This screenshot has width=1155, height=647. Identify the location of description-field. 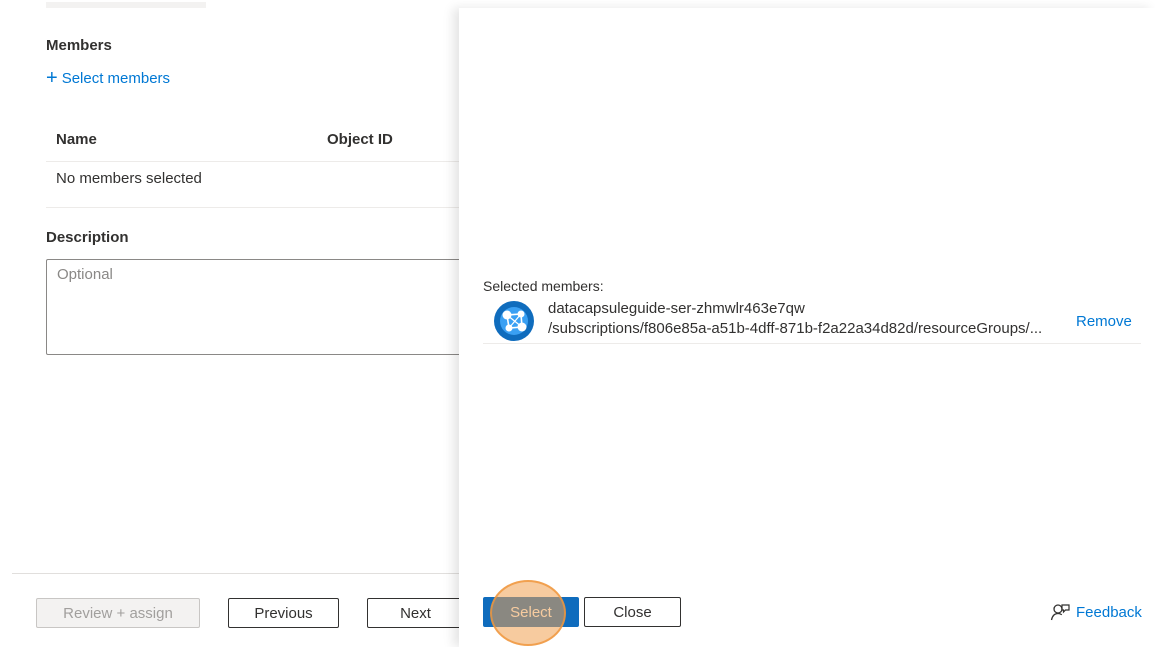
(256, 307).